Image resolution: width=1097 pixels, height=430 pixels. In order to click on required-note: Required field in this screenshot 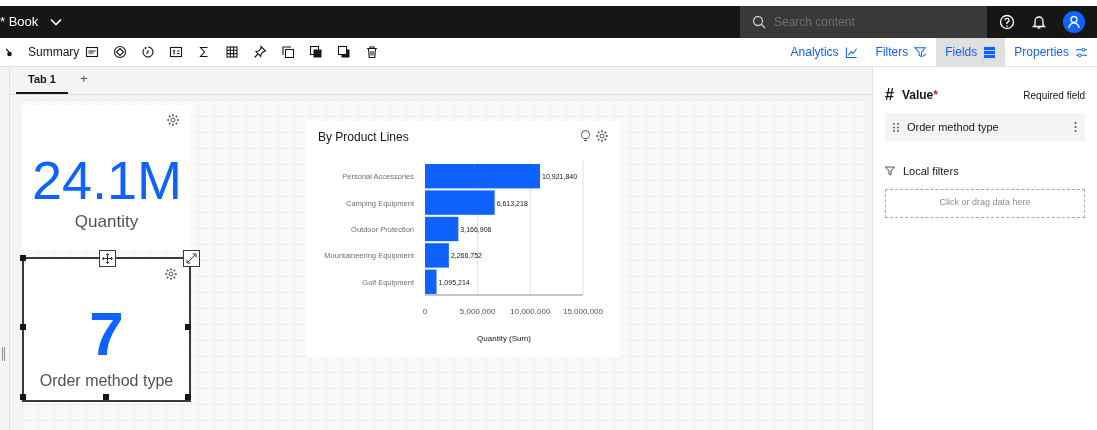, I will do `click(1054, 95)`.